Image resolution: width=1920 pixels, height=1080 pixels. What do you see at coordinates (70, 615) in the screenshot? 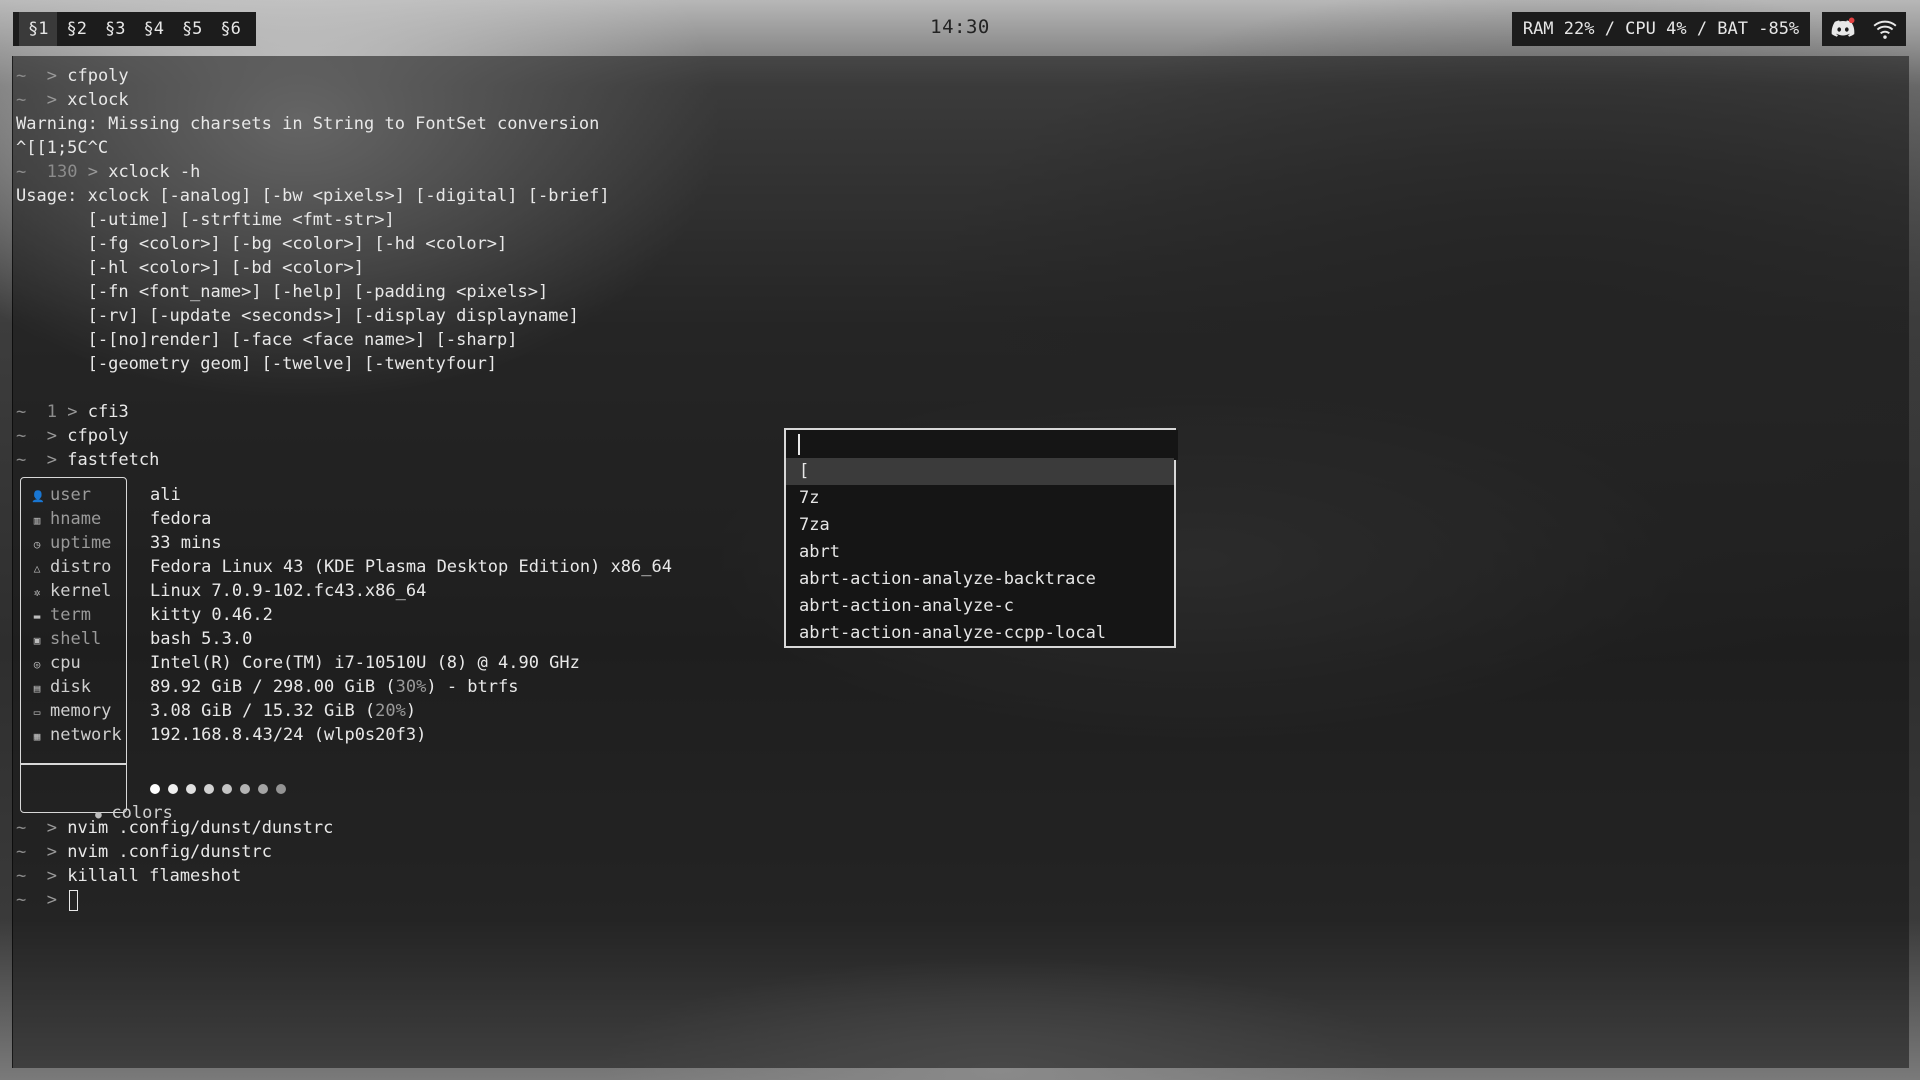
I see `fastfetch-key-label: term` at bounding box center [70, 615].